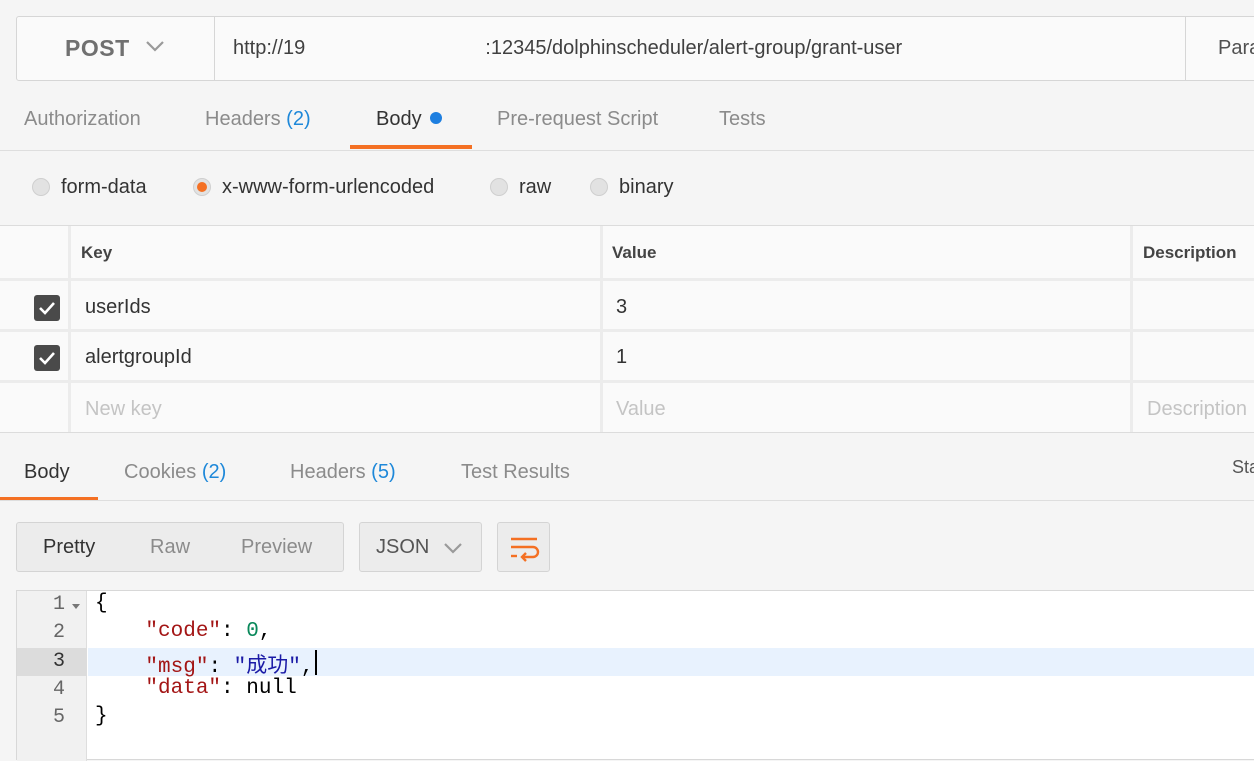  Describe the element at coordinates (578, 119) in the screenshot. I see `tab-label: Pre-request Script` at that location.